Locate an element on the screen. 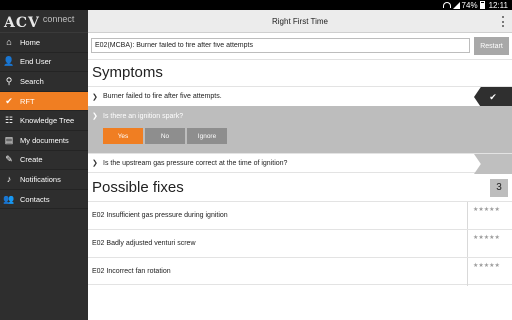 The height and width of the screenshot is (320, 512). fixes-count-badge: 3 is located at coordinates (499, 188).